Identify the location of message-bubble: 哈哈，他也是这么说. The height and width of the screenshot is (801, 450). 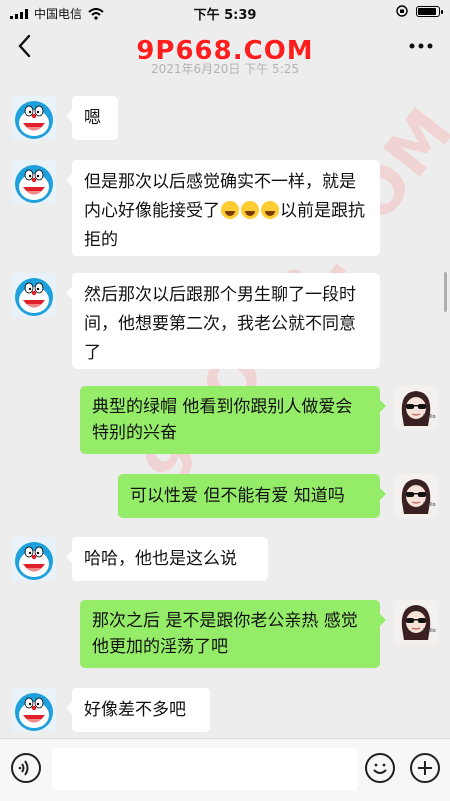
(167, 559).